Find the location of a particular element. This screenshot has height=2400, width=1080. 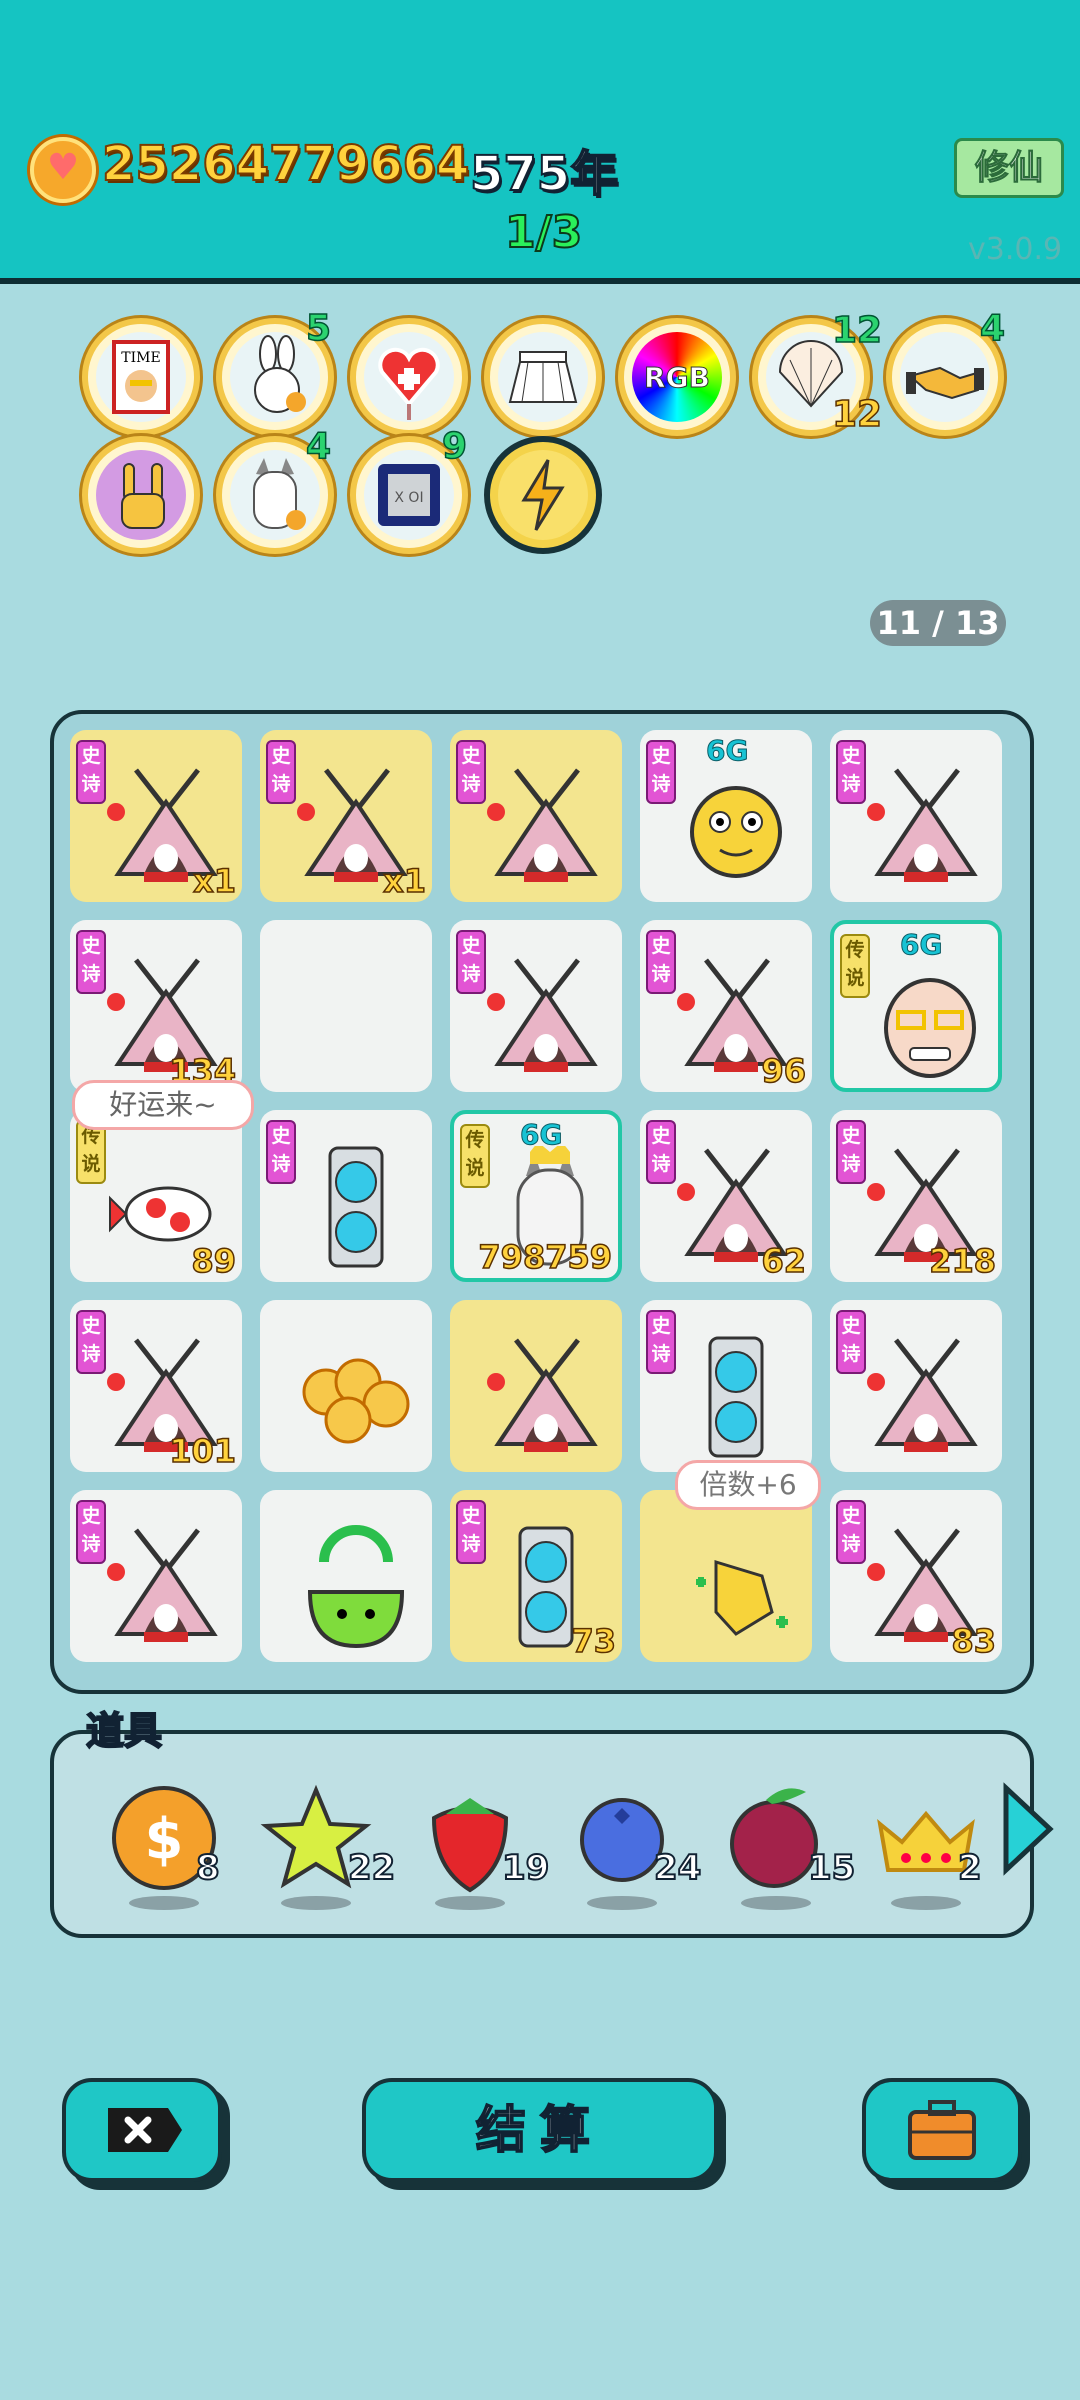

cell-value: 73 is located at coordinates (594, 1641).